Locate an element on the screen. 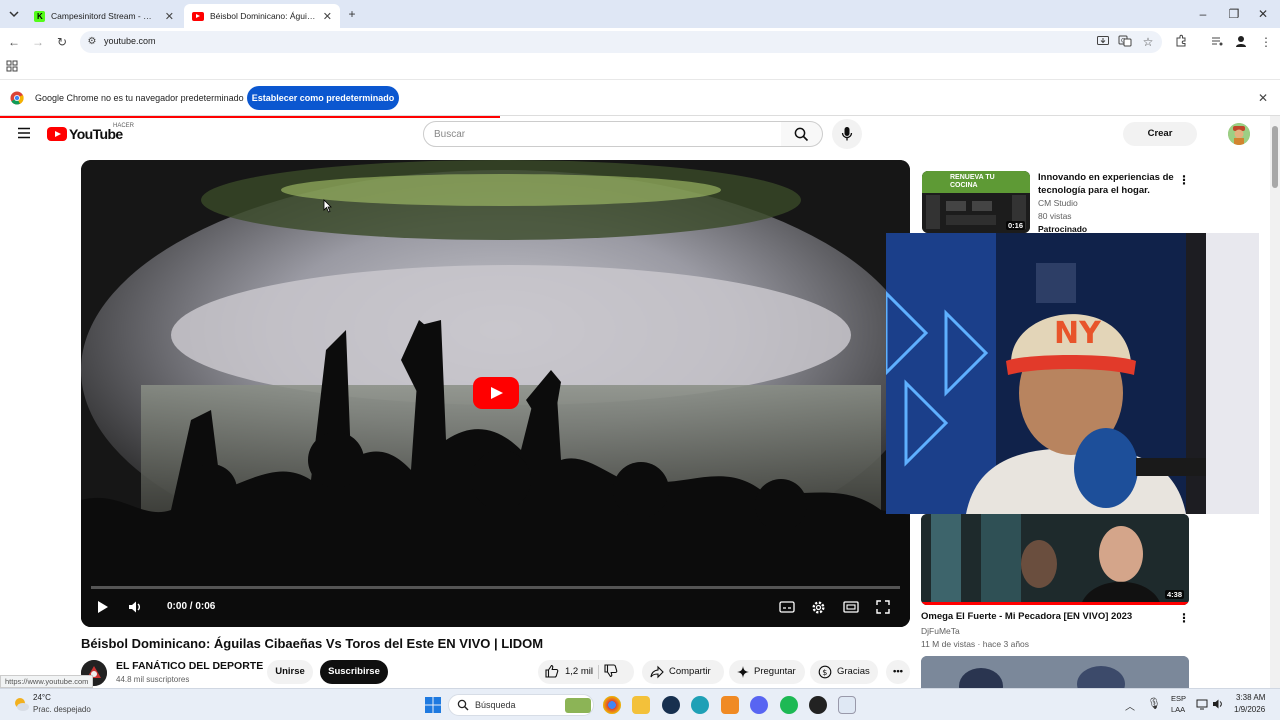 The height and width of the screenshot is (720, 1280). weather-icon is located at coordinates (21, 704).